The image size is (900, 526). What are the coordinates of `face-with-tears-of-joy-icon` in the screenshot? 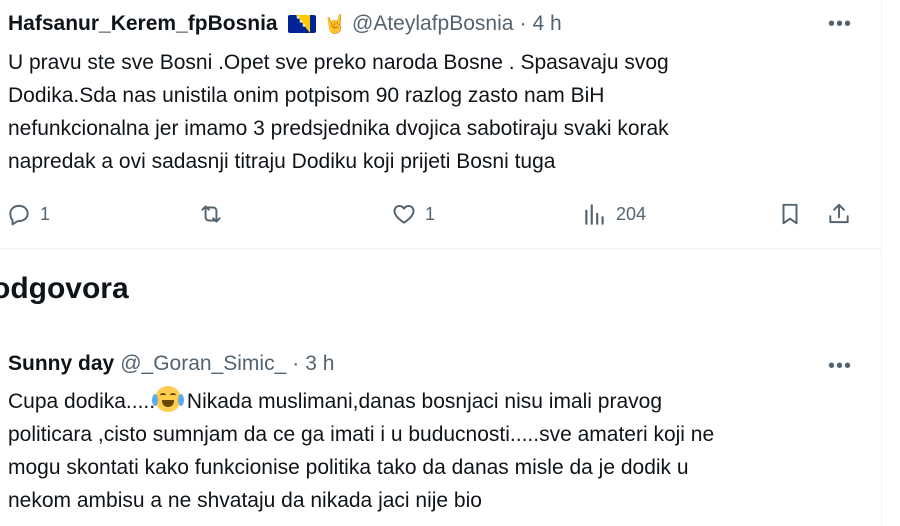 It's located at (168, 399).